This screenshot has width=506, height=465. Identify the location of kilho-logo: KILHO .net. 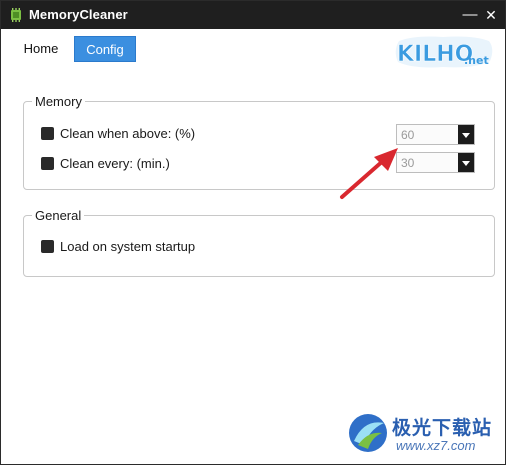
(444, 52).